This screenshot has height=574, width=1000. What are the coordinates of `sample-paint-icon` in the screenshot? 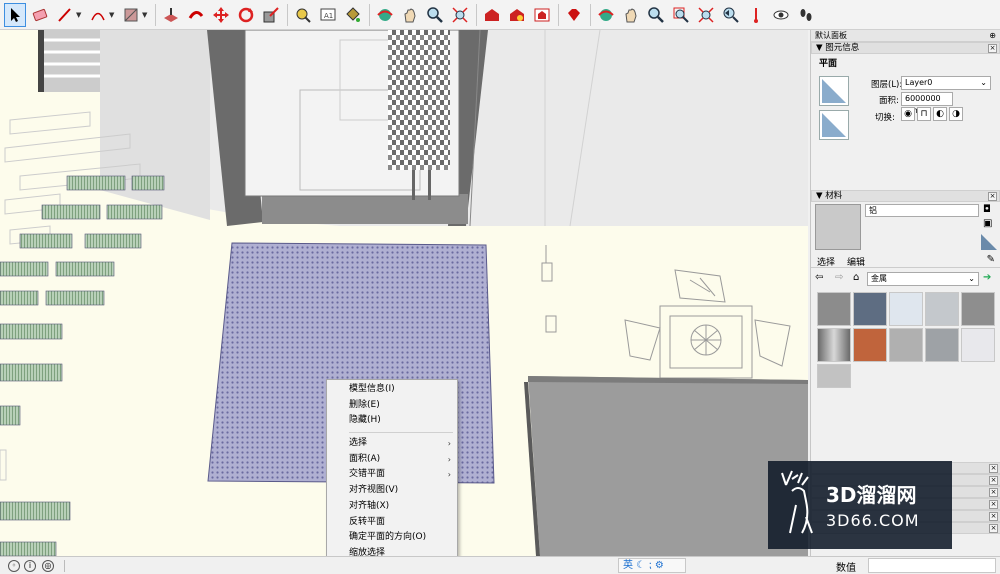 It's located at (989, 242).